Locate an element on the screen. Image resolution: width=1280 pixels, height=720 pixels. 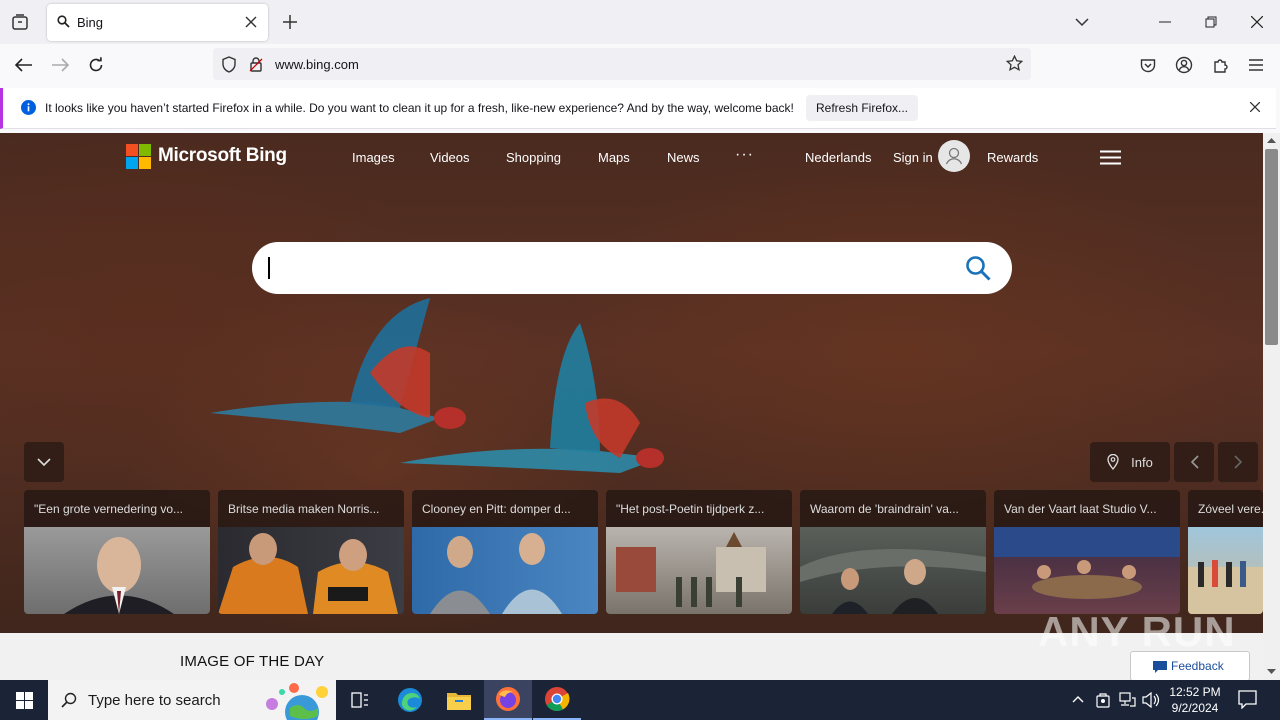
scroll-down-arrow-icon is located at coordinates (1271, 672).